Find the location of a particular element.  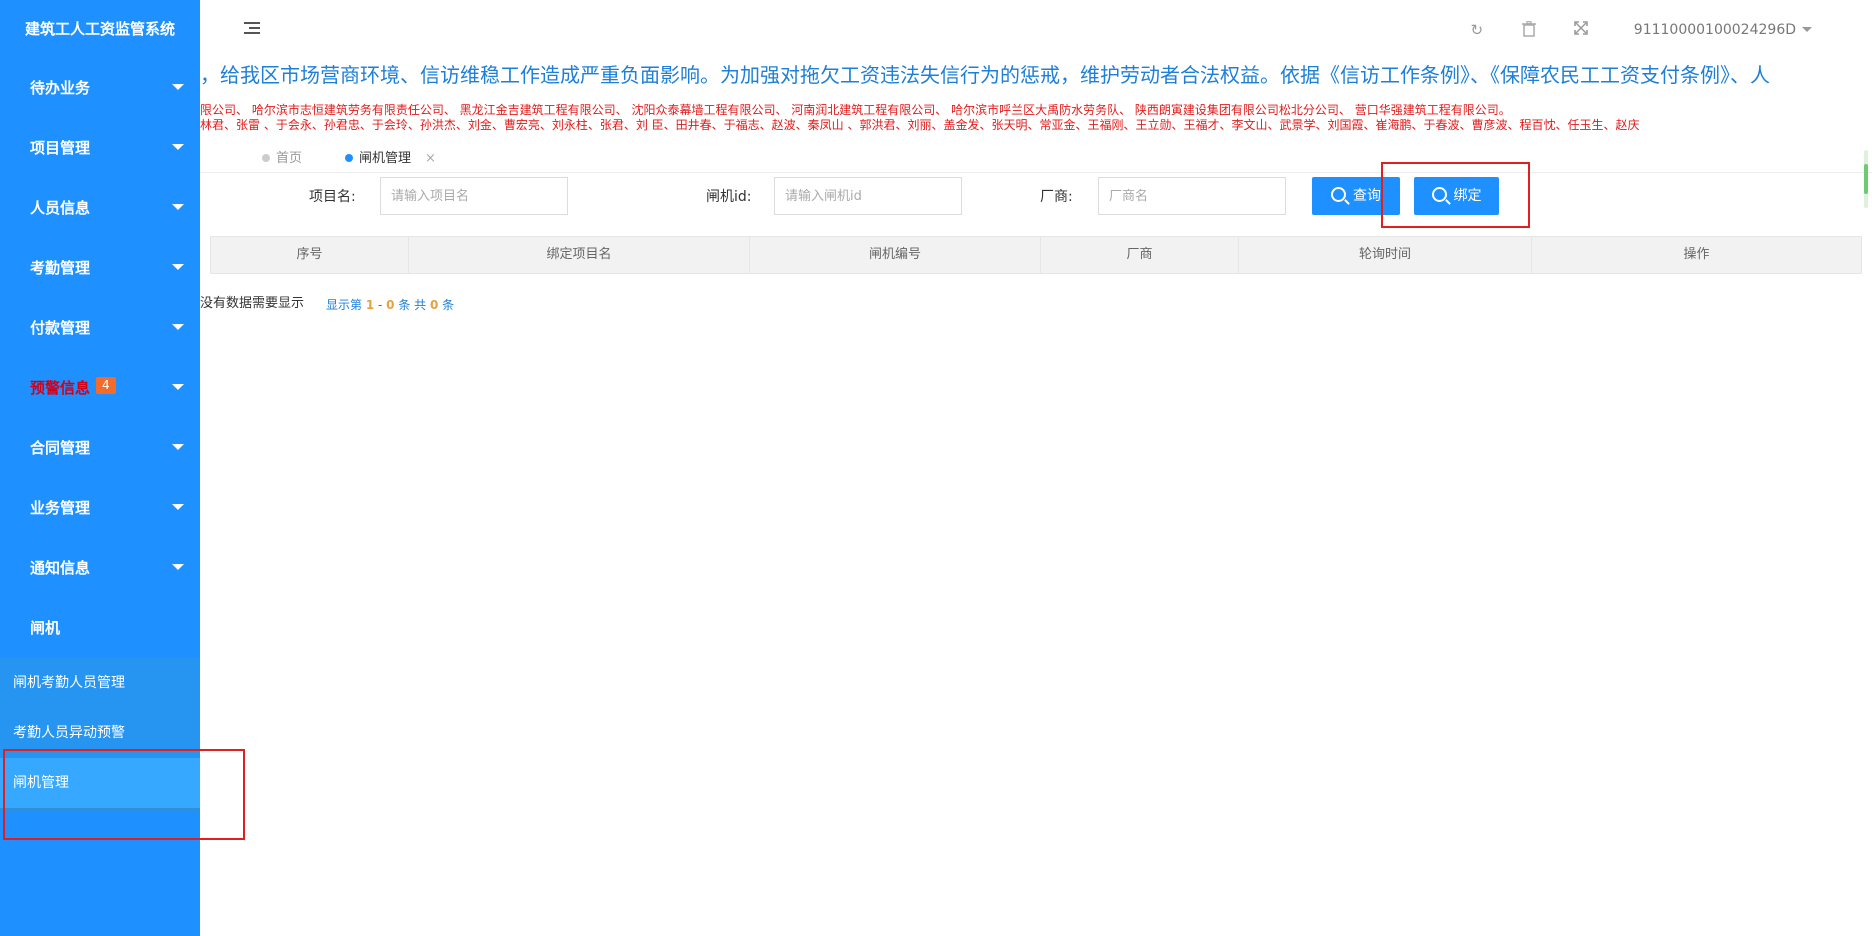

close-icon: × is located at coordinates (430, 158).